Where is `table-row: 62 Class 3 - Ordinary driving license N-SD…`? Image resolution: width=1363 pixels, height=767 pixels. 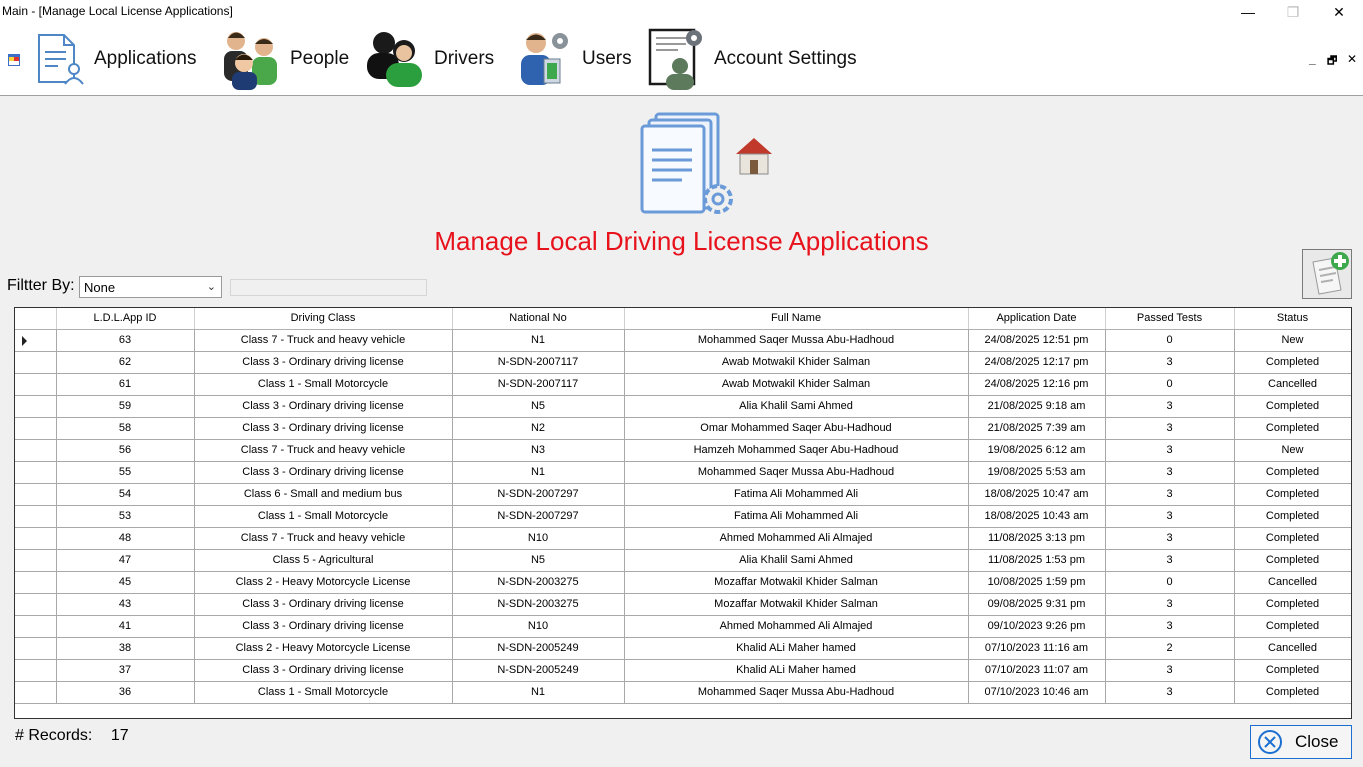
table-row: 62 Class 3 - Ordinary driving license N-SD… is located at coordinates (683, 362).